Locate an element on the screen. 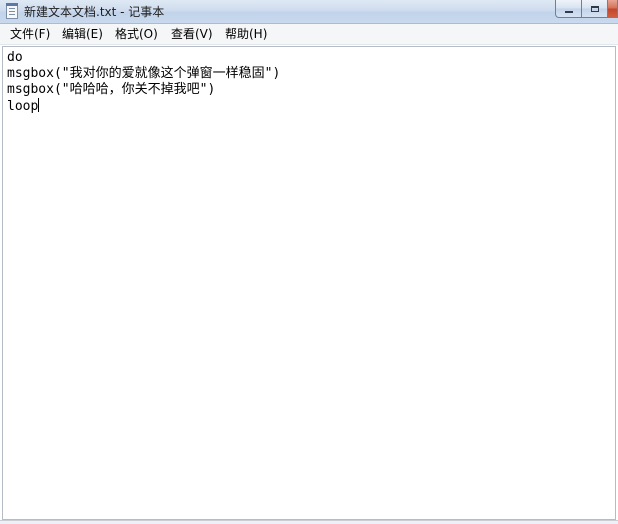  menu-view: 查看(V) is located at coordinates (192, 34).